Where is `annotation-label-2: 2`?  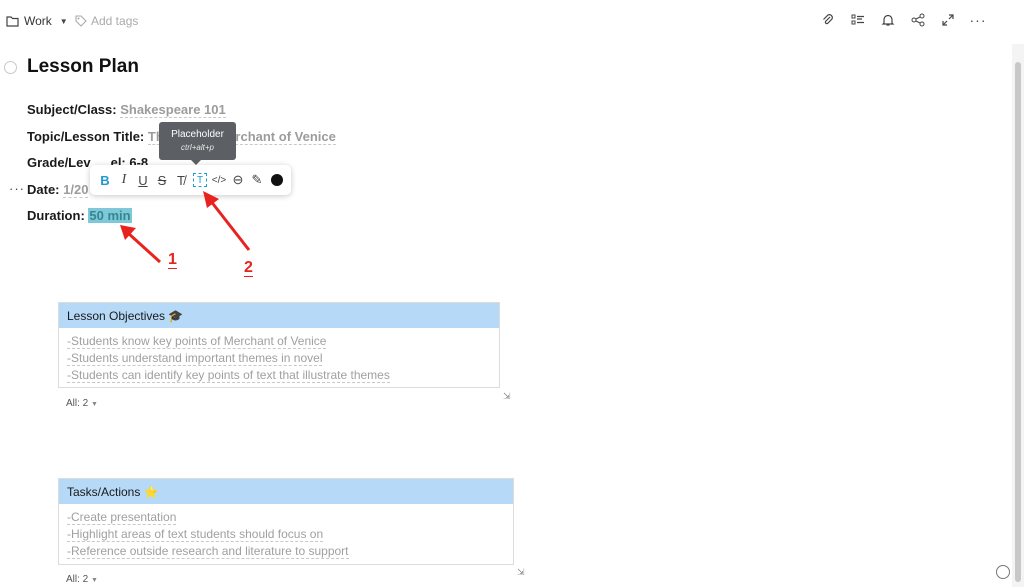 annotation-label-2: 2 is located at coordinates (248, 268).